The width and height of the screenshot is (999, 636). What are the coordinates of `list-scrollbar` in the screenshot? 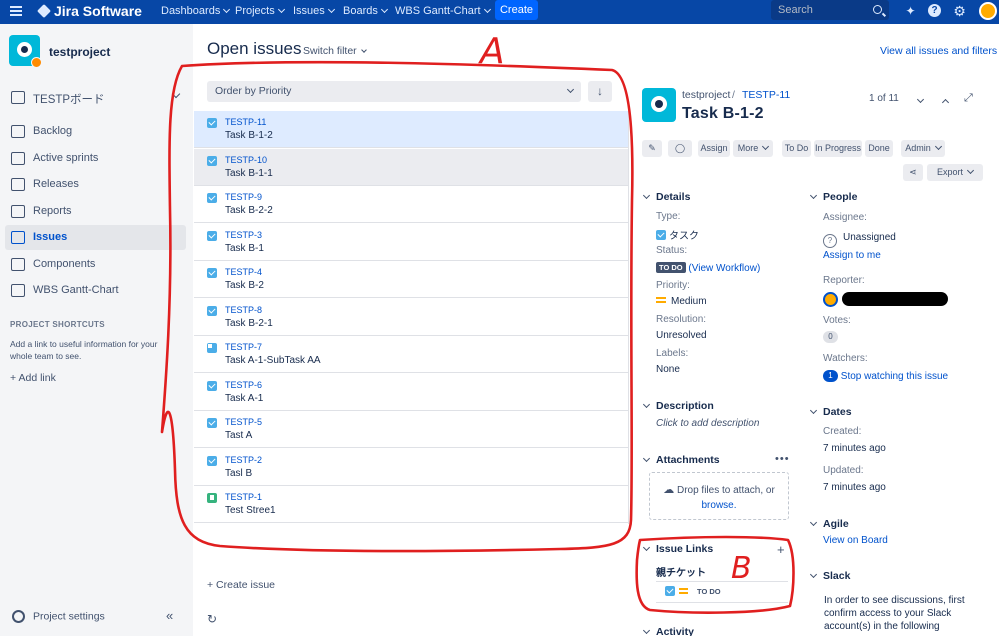 It's located at (628, 317).